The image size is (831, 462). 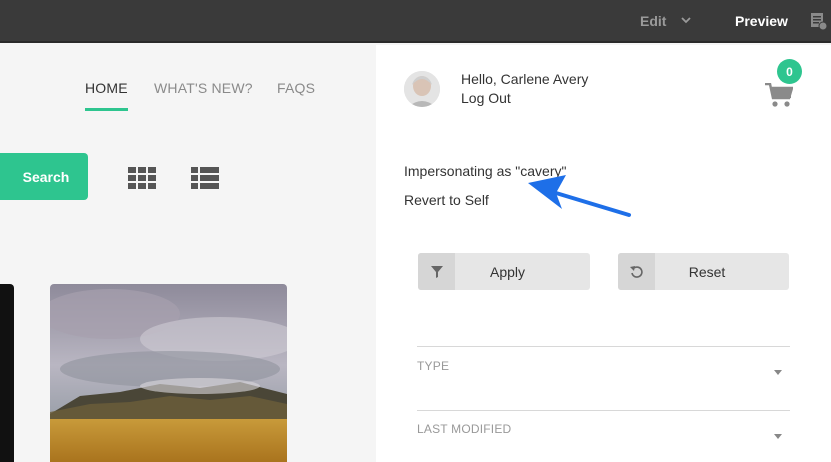 I want to click on top-toolbar: Edit Preview, so click(x=415, y=21).